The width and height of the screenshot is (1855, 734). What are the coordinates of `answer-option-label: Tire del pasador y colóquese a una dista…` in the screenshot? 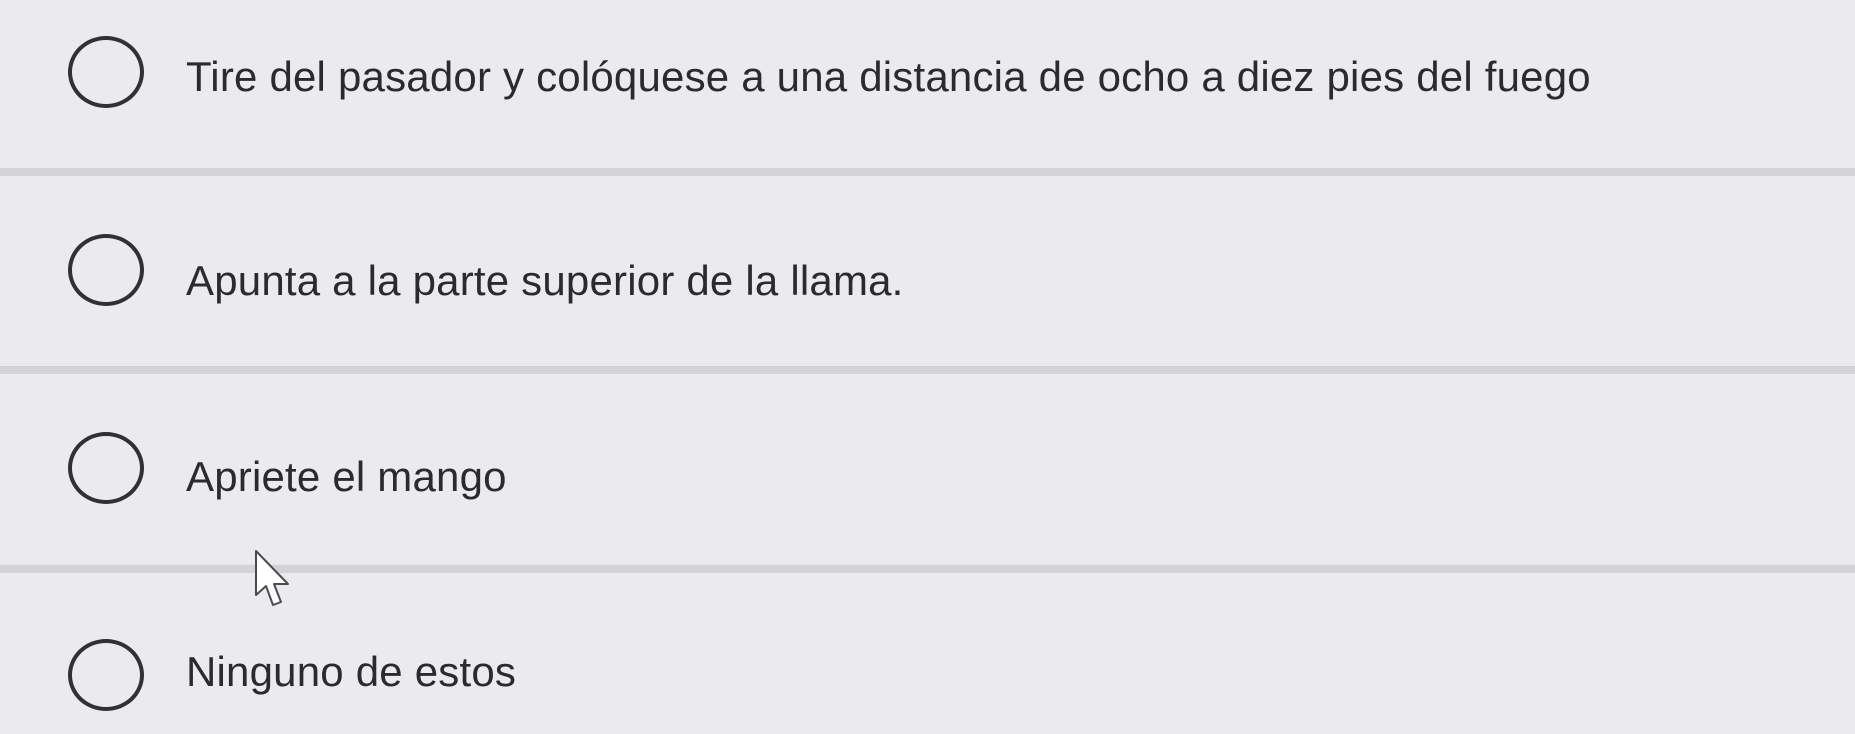 It's located at (888, 76).